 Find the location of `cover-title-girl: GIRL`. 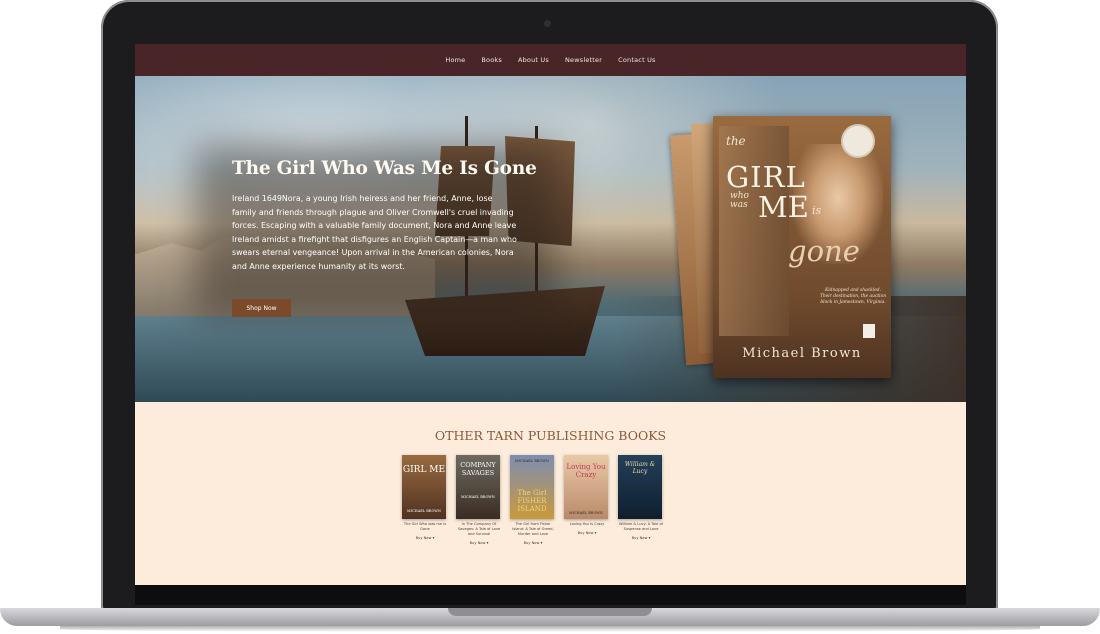

cover-title-girl: GIRL is located at coordinates (766, 177).